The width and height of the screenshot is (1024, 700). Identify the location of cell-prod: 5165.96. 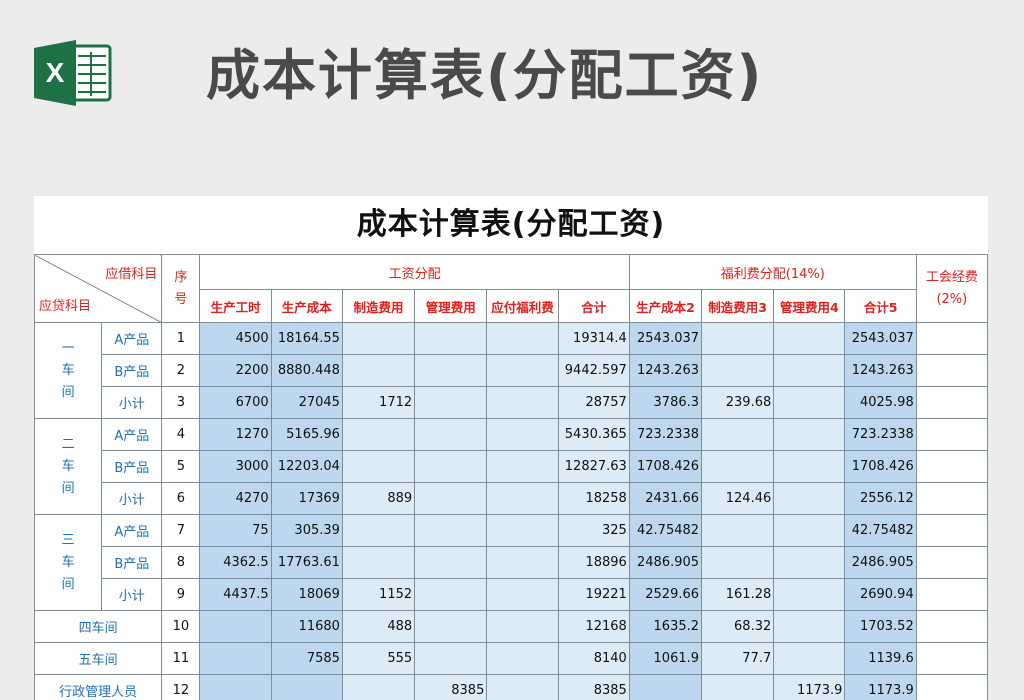
(306, 434).